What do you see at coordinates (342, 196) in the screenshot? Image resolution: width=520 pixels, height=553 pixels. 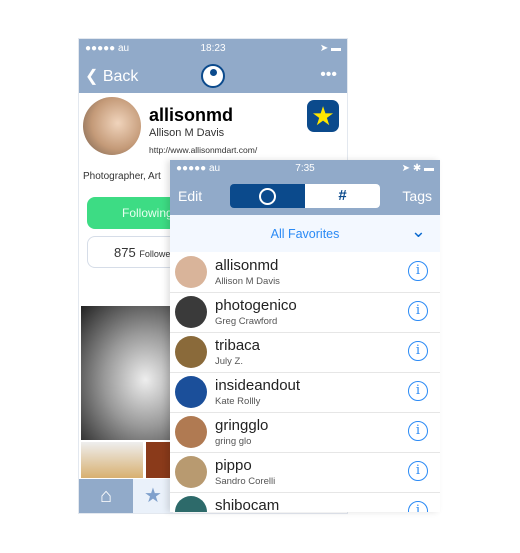 I see `segment-tags: #` at bounding box center [342, 196].